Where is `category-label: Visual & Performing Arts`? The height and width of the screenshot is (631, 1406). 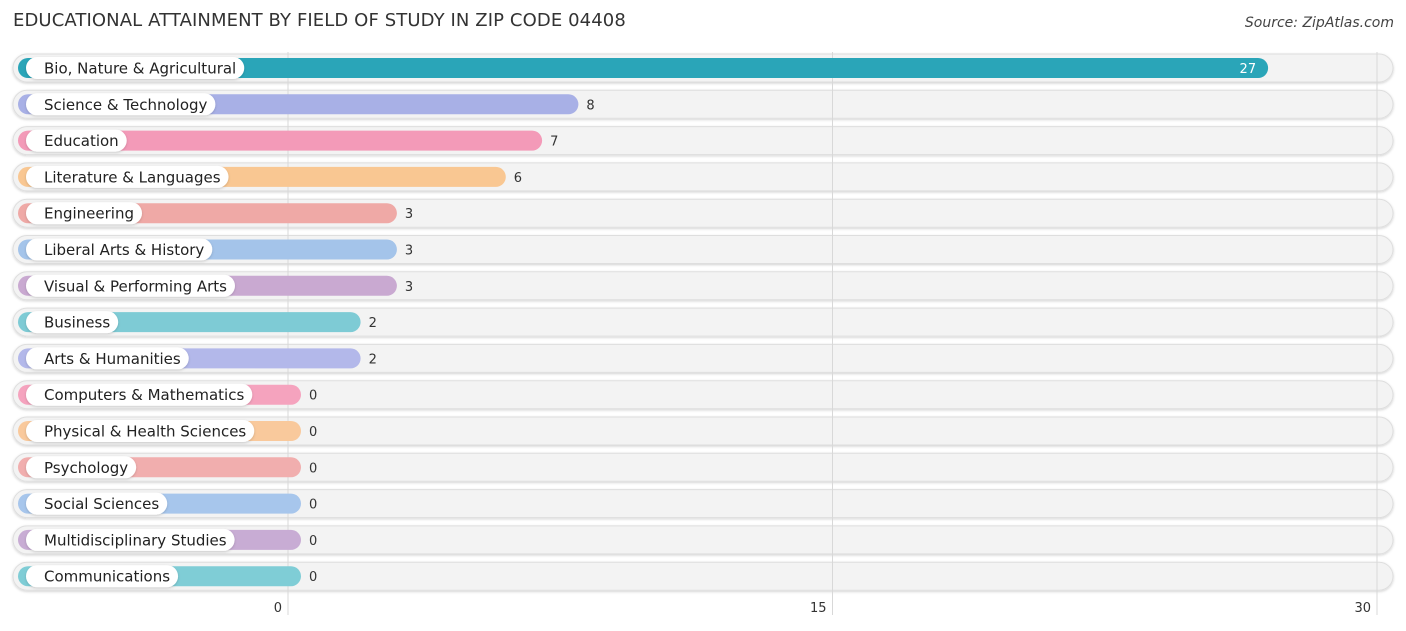
category-label: Visual & Performing Arts is located at coordinates (135, 286).